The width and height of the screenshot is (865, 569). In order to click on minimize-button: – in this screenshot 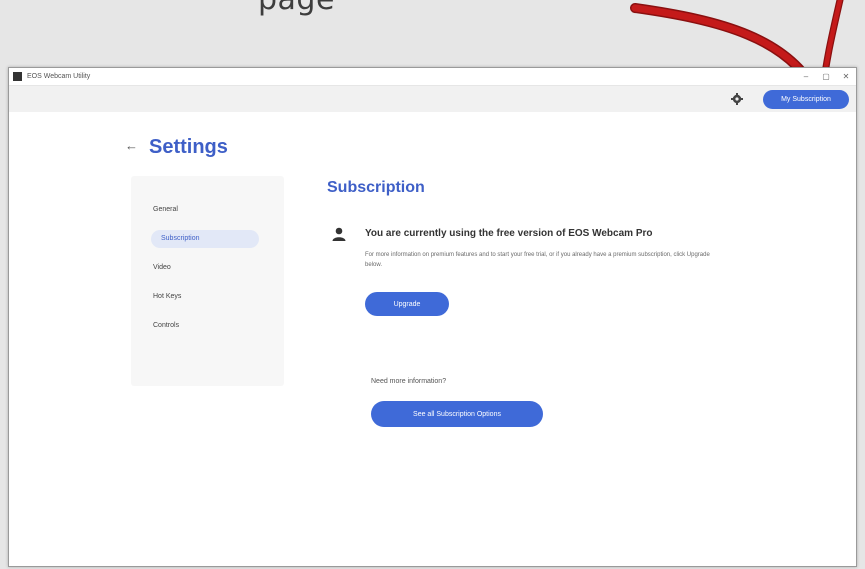, I will do `click(806, 76)`.